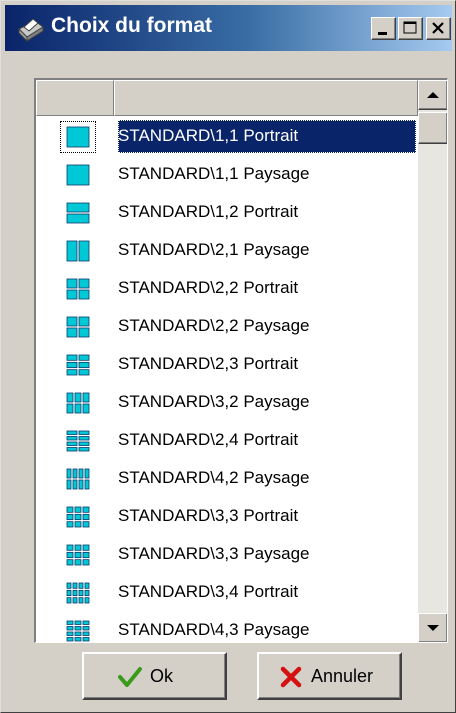 The width and height of the screenshot is (456, 713). Describe the element at coordinates (208, 591) in the screenshot. I see `list-item-label: STANDARD\3,4 Portrait` at that location.